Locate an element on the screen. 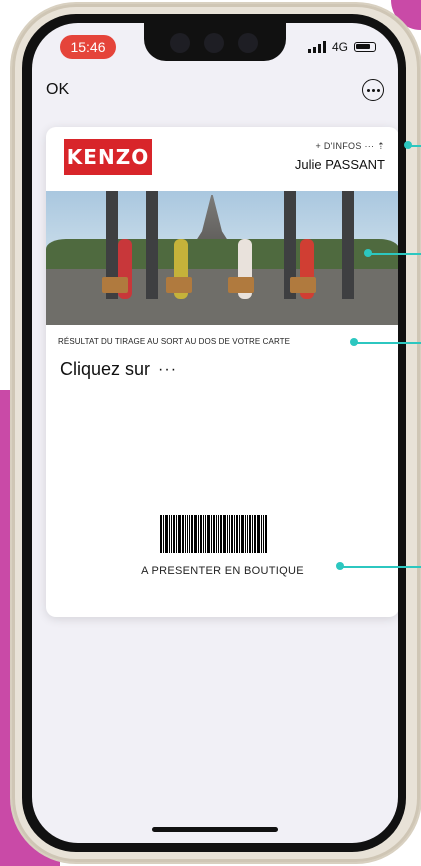 The image size is (421, 866). battery-icon is located at coordinates (365, 47).